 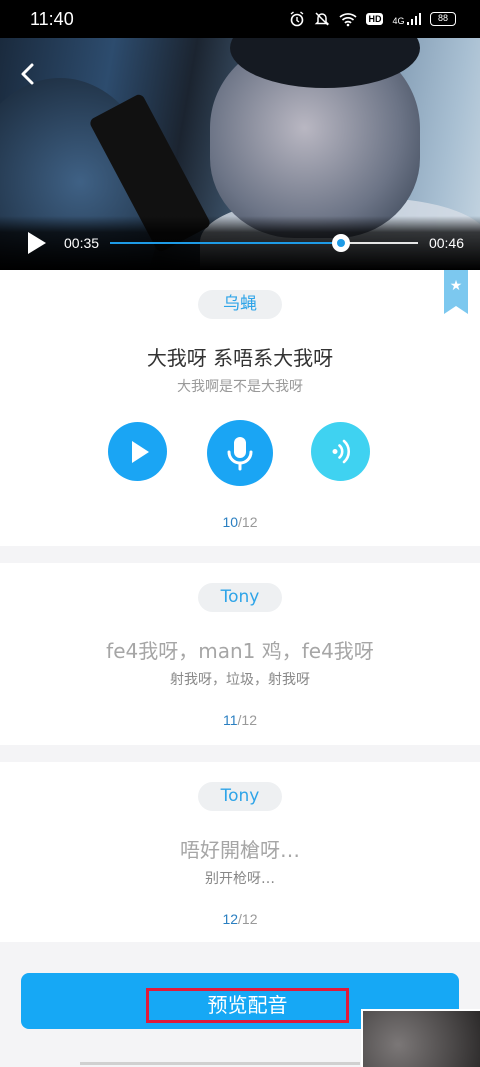 What do you see at coordinates (230, 919) in the screenshot?
I see `line-index: 12` at bounding box center [230, 919].